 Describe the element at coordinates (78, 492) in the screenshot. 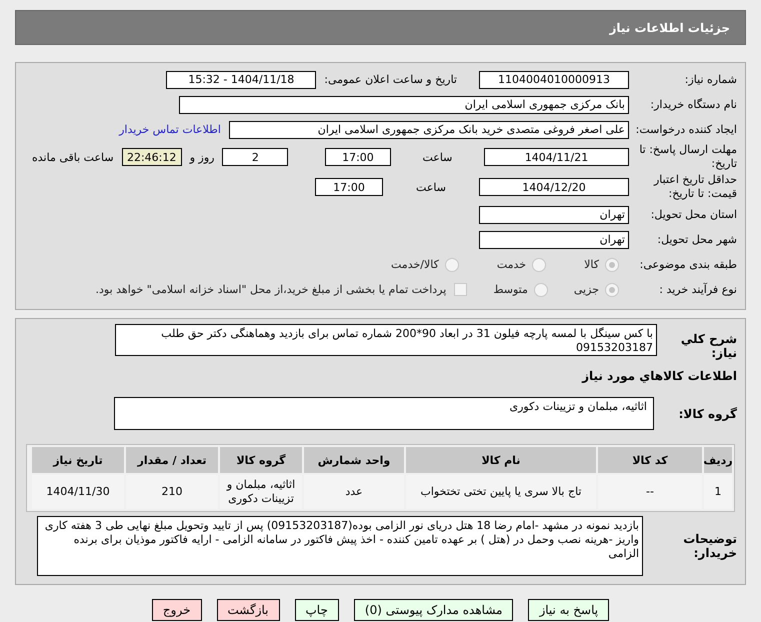

I see `table-cell: 1404/11/30` at that location.